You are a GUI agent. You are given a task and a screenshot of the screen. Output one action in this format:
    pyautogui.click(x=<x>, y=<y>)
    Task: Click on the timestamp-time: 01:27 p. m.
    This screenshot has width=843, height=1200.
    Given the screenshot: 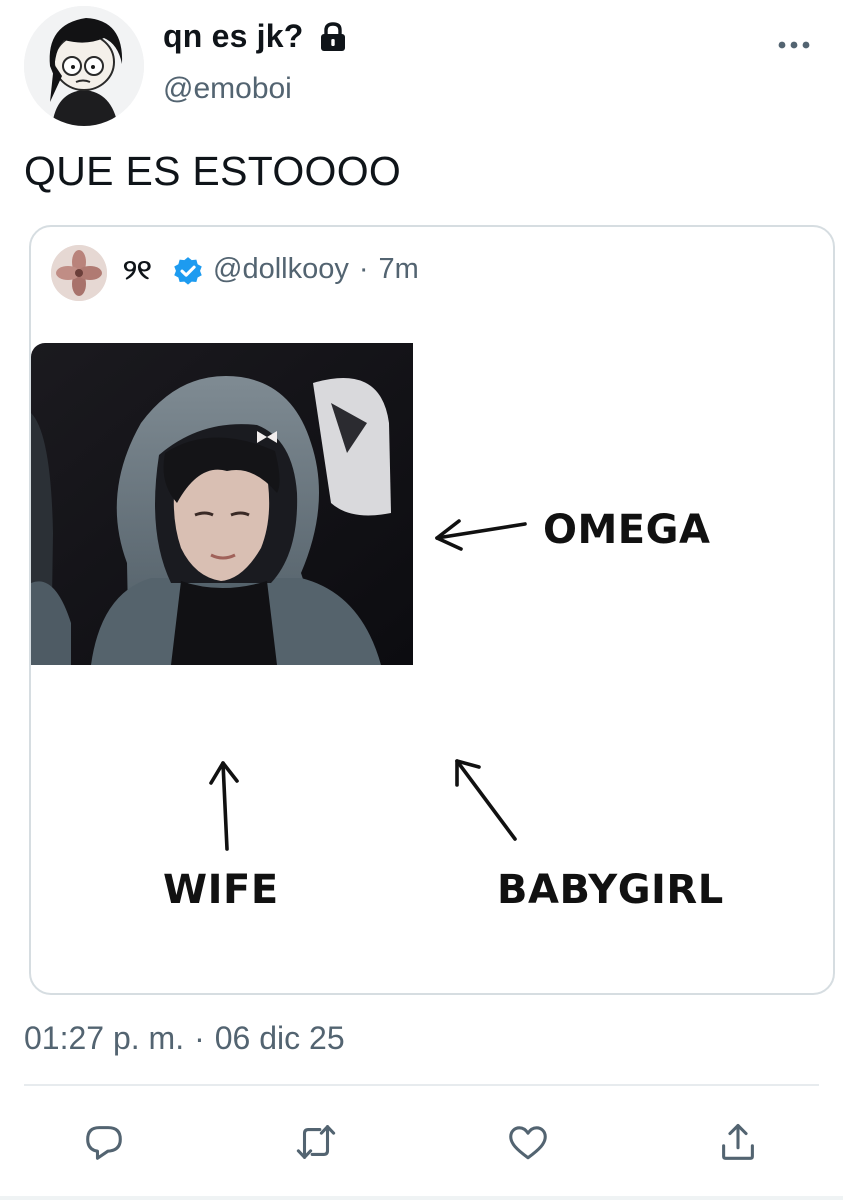 What is the action you would take?
    pyautogui.click(x=104, y=1038)
    